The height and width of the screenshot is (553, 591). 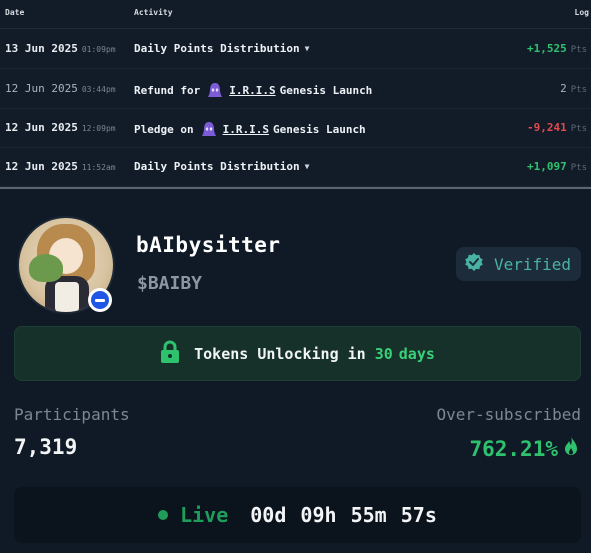 What do you see at coordinates (46, 447) in the screenshot?
I see `participants-value: 7,319` at bounding box center [46, 447].